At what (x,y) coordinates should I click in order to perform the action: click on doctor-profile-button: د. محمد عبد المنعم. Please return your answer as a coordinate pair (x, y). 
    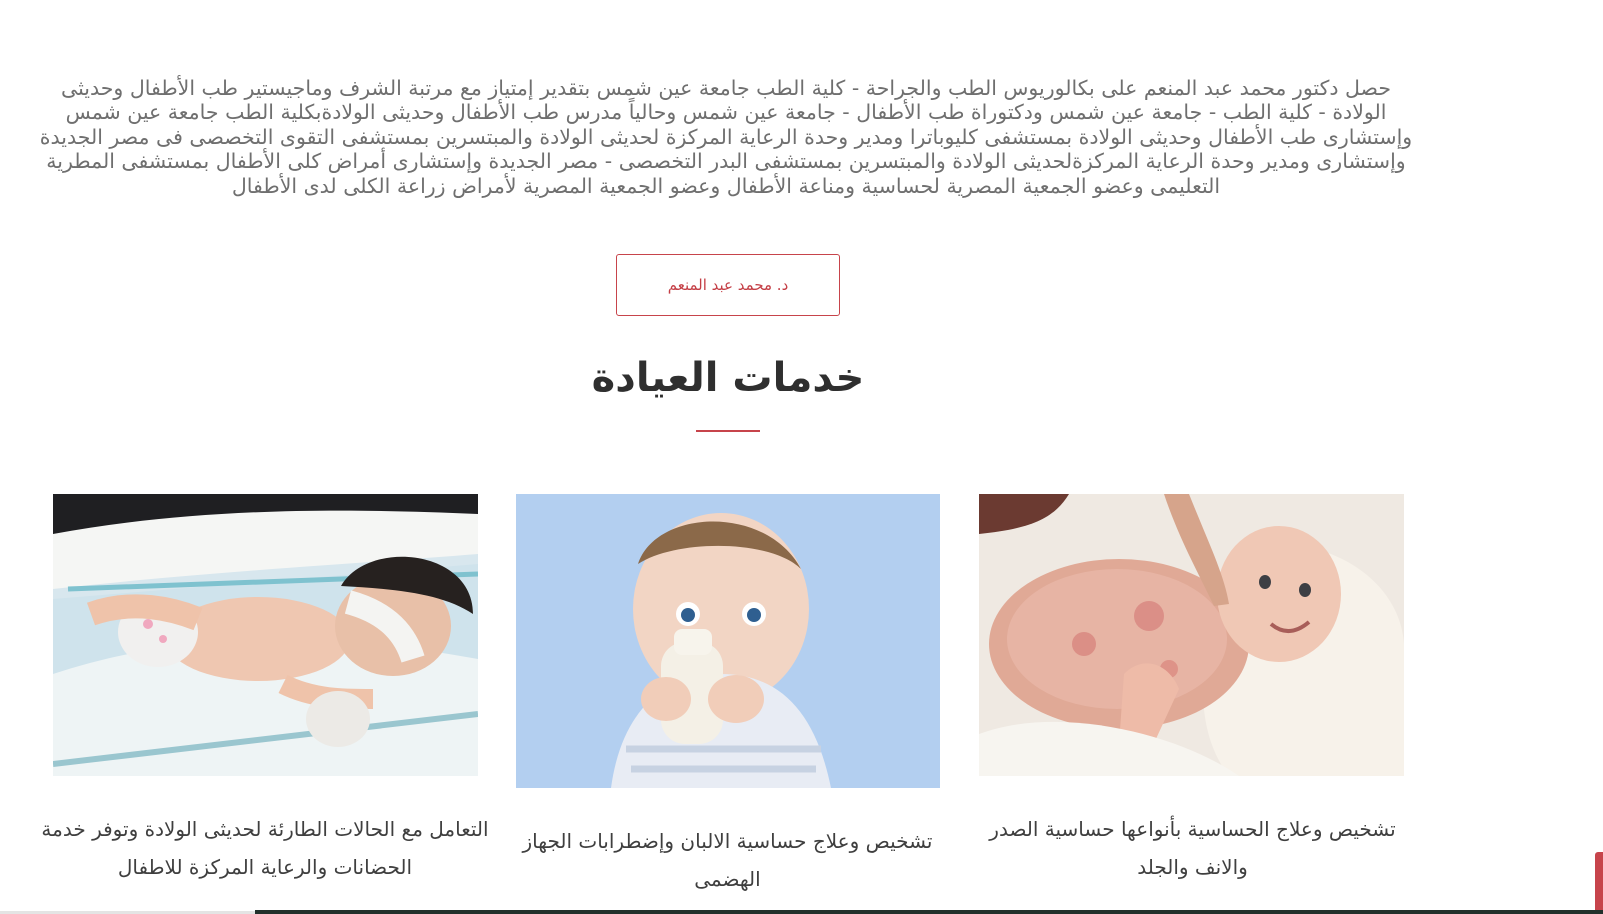
    Looking at the image, I should click on (728, 285).